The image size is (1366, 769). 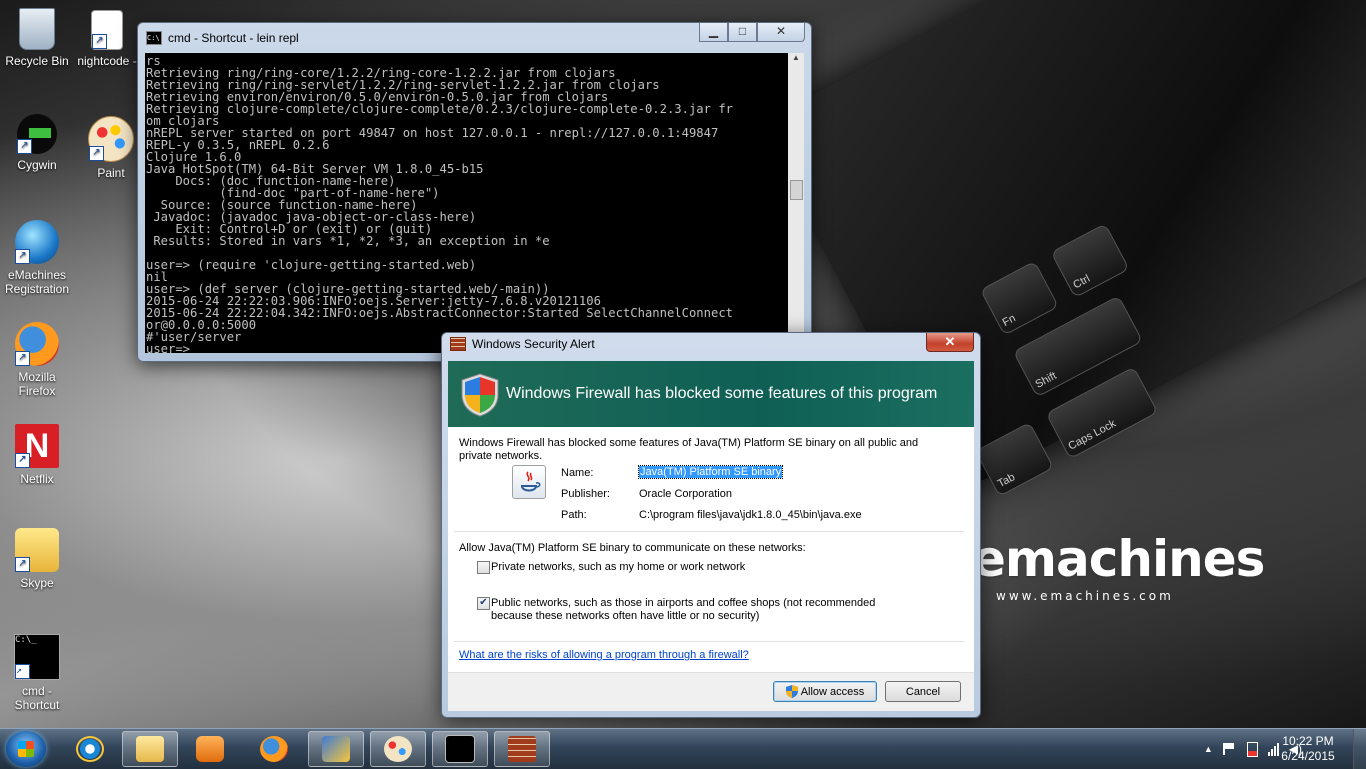 What do you see at coordinates (796, 190) in the screenshot?
I see `scroll-thumb` at bounding box center [796, 190].